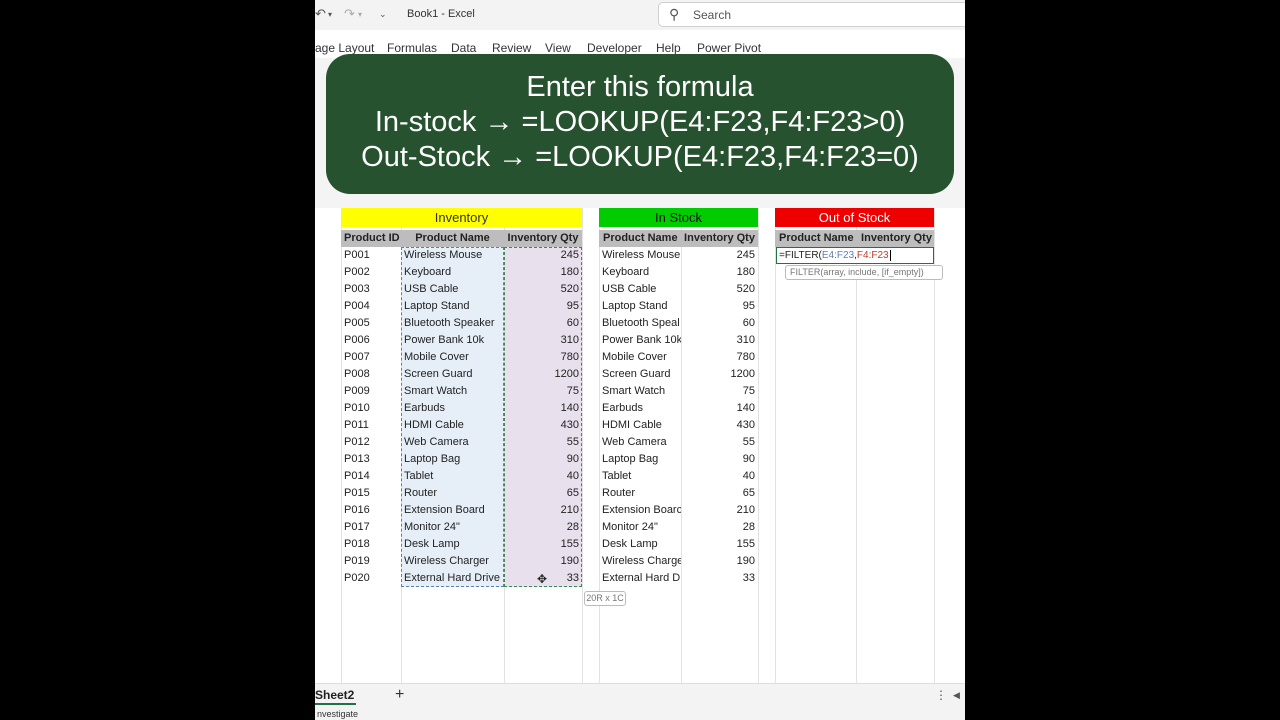 This screenshot has height=720, width=1280. I want to click on product-name-cell: Wireless Charger, so click(454, 561).